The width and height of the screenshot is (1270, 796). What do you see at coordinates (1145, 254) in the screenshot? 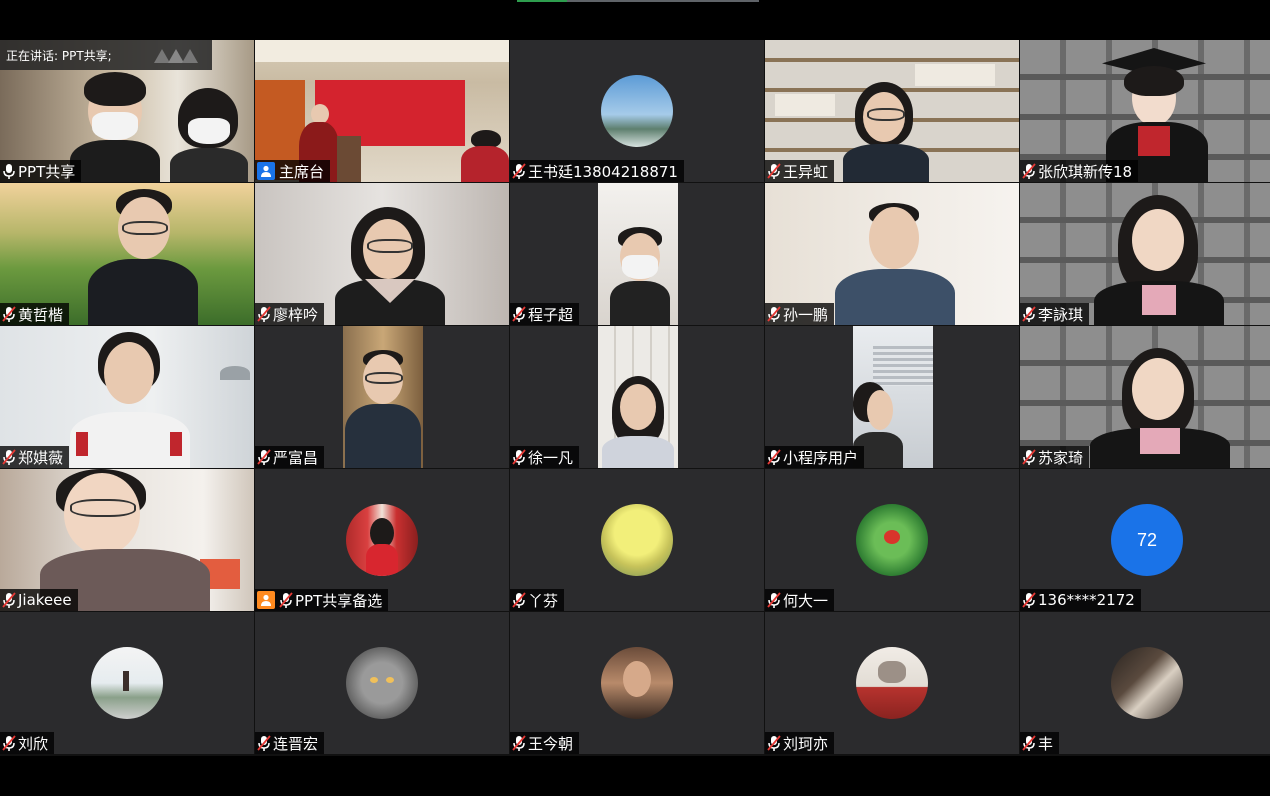
I see `participant-tile: 李詠琪` at bounding box center [1145, 254].